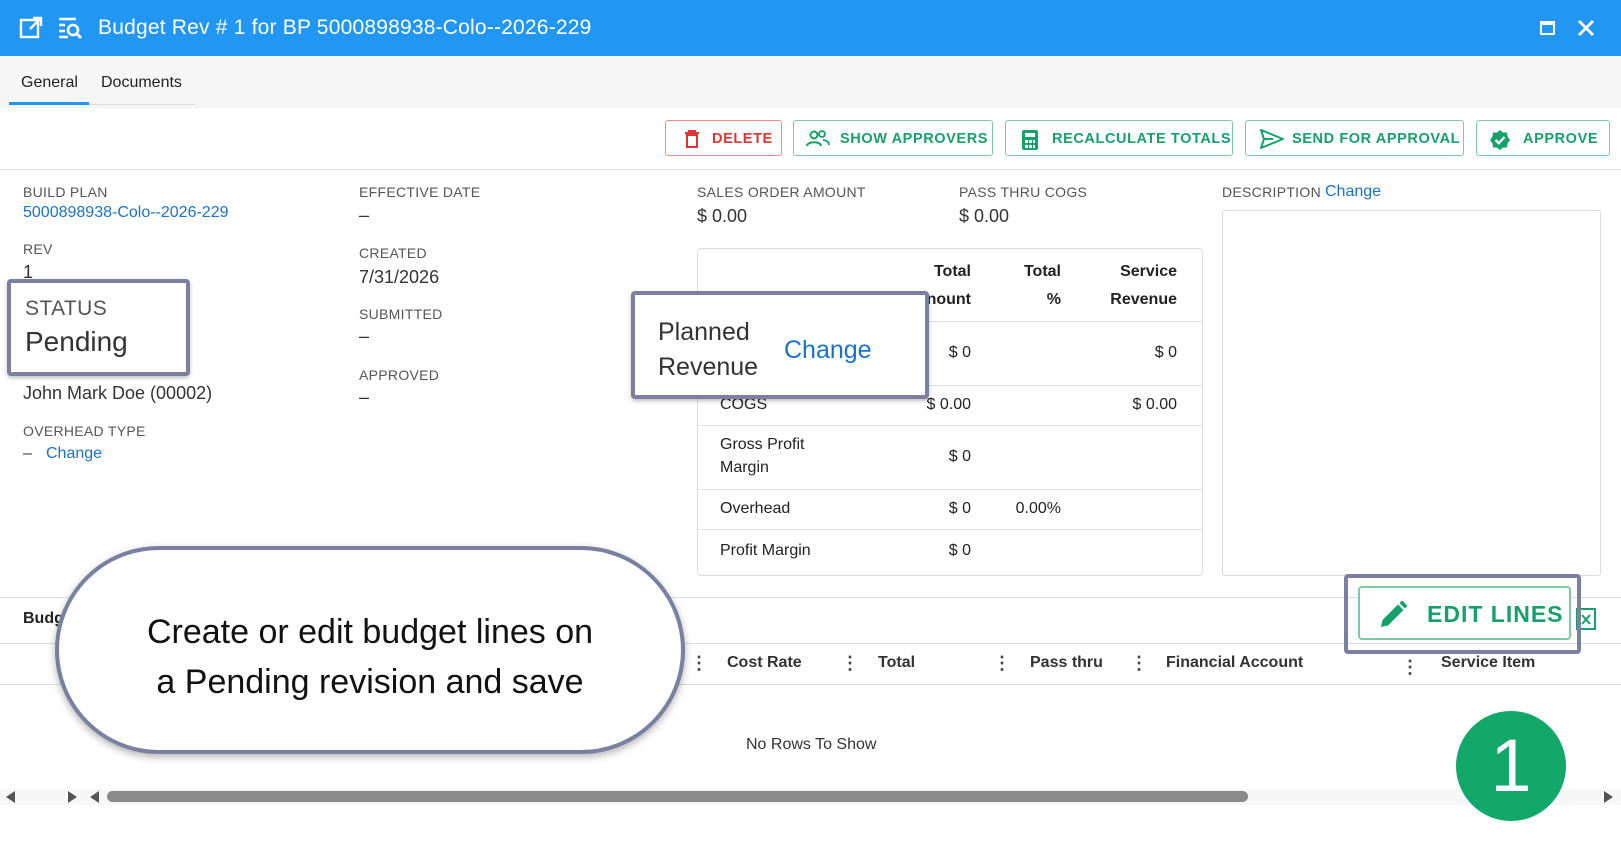 The width and height of the screenshot is (1621, 842). I want to click on submitted-label: SUBMITTED, so click(401, 314).